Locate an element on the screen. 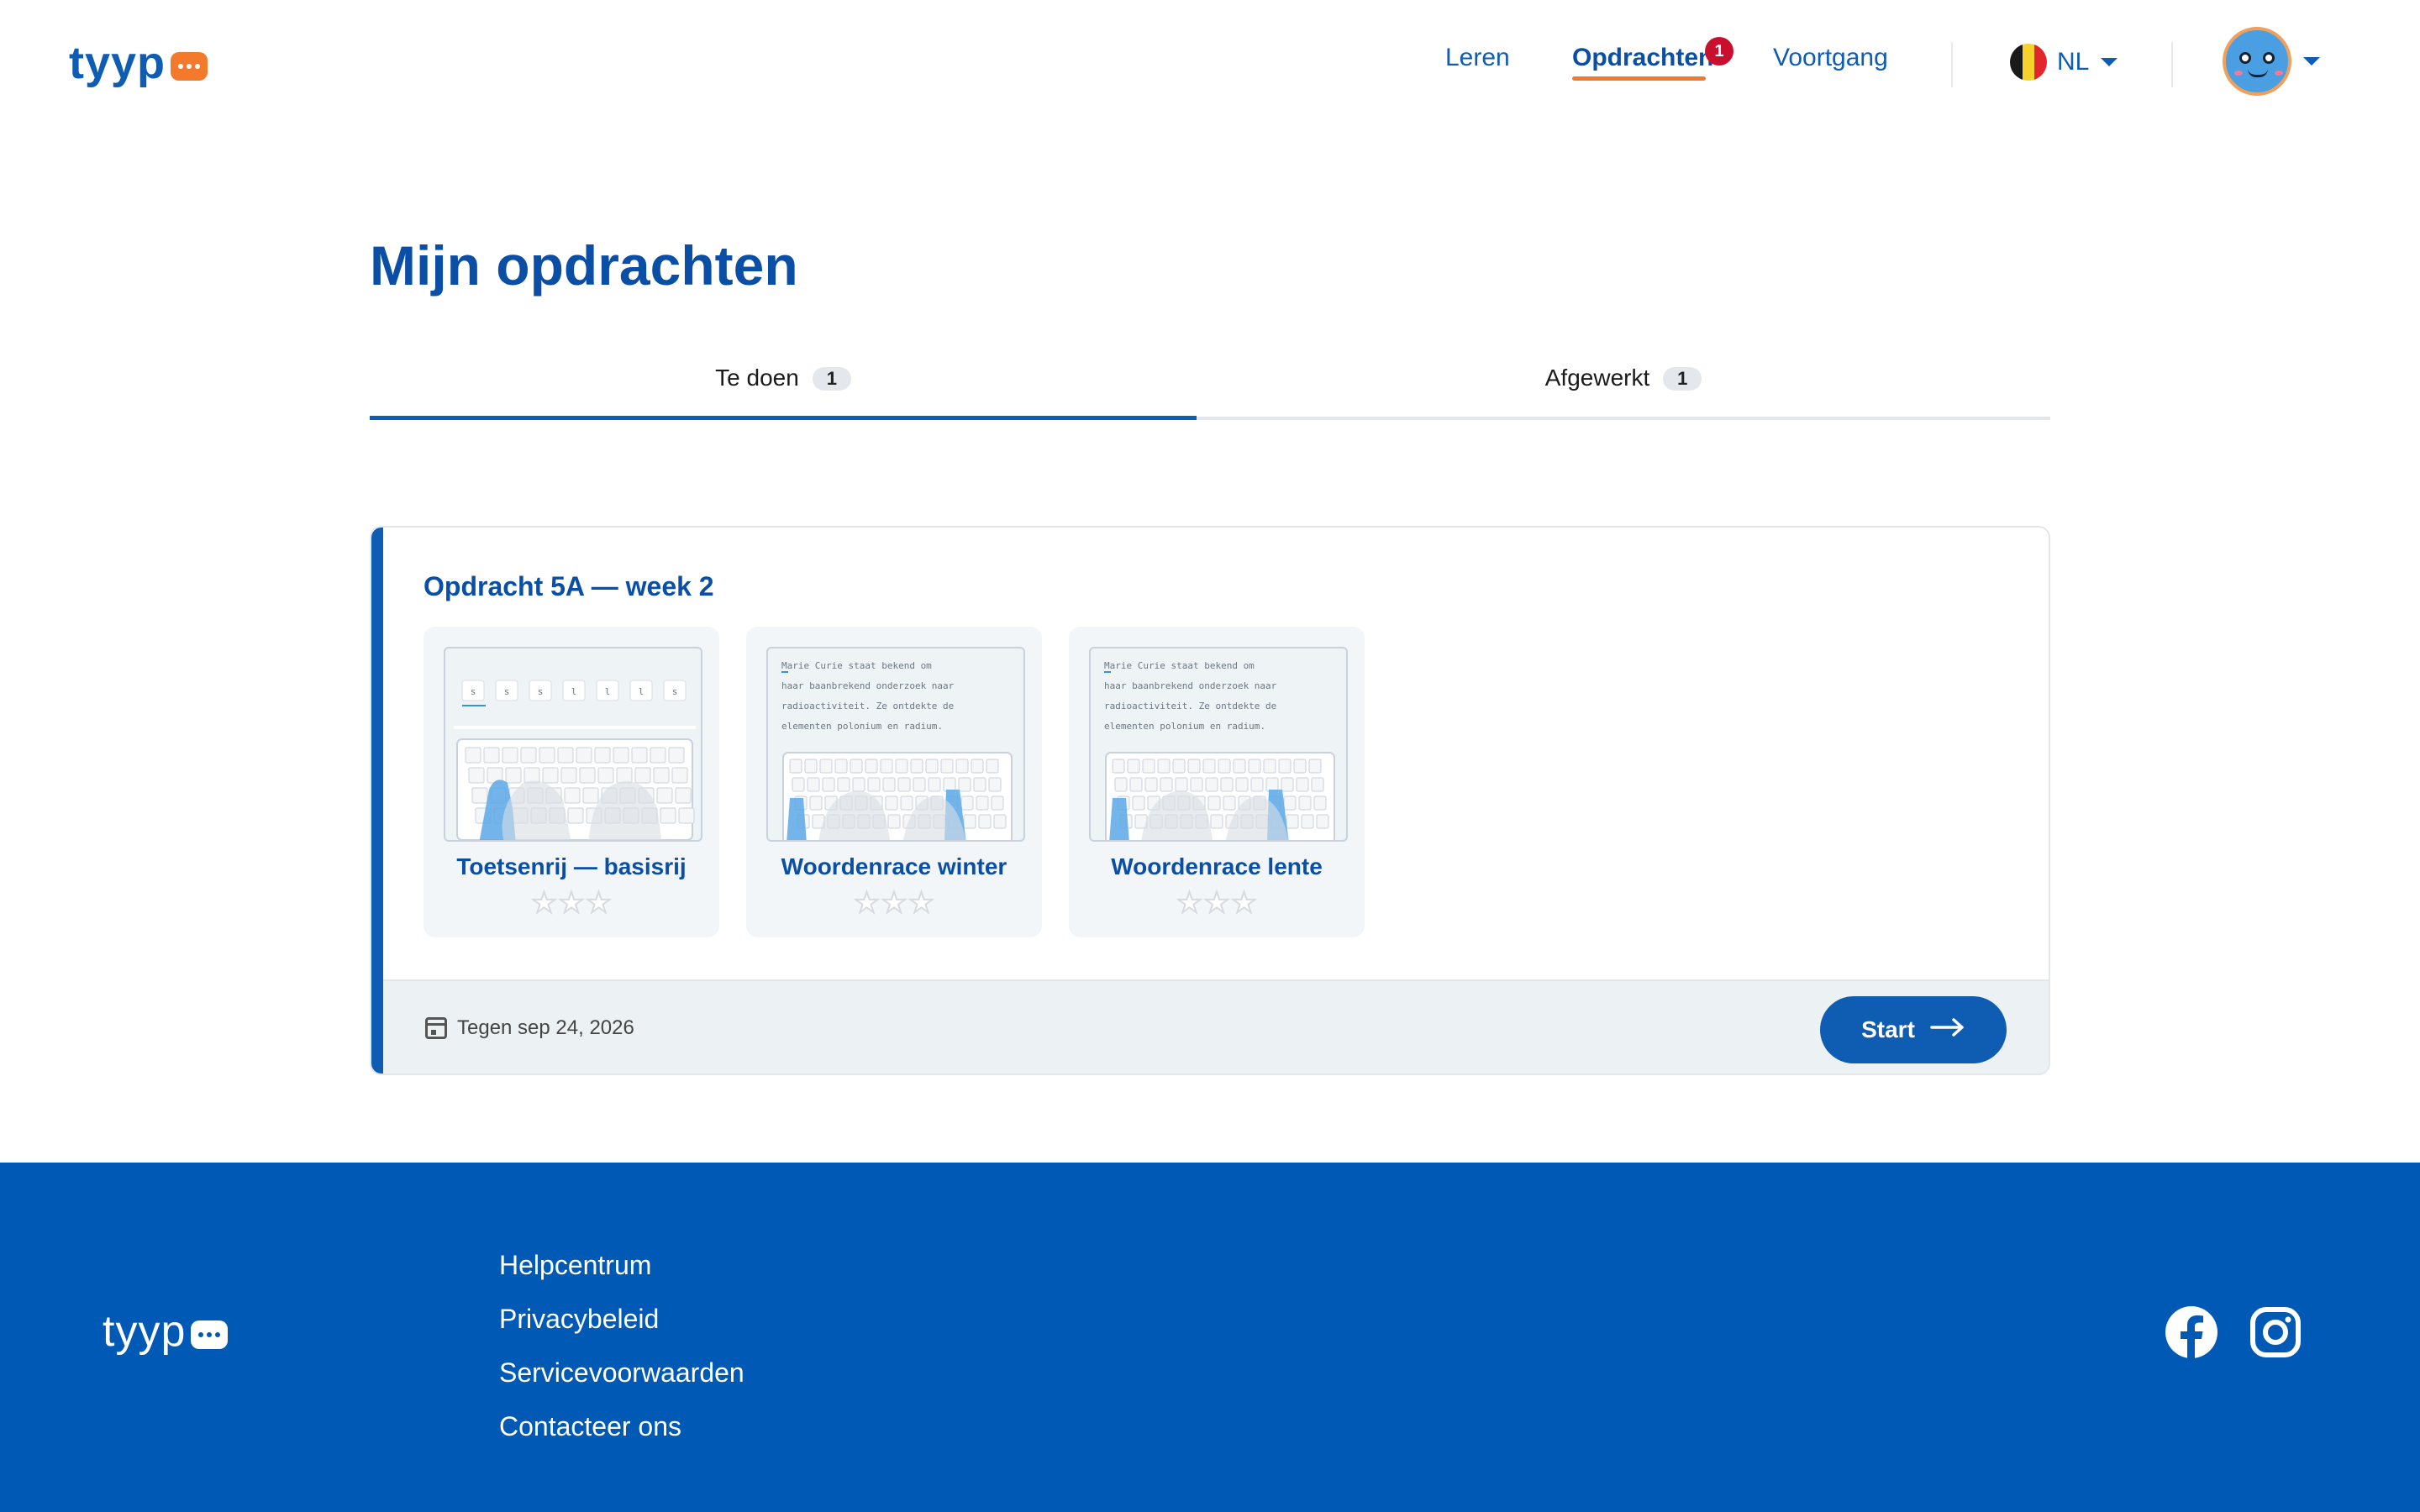 This screenshot has height=1512, width=2420. due-date: Tegen sep 24, 2026 is located at coordinates (529, 1028).